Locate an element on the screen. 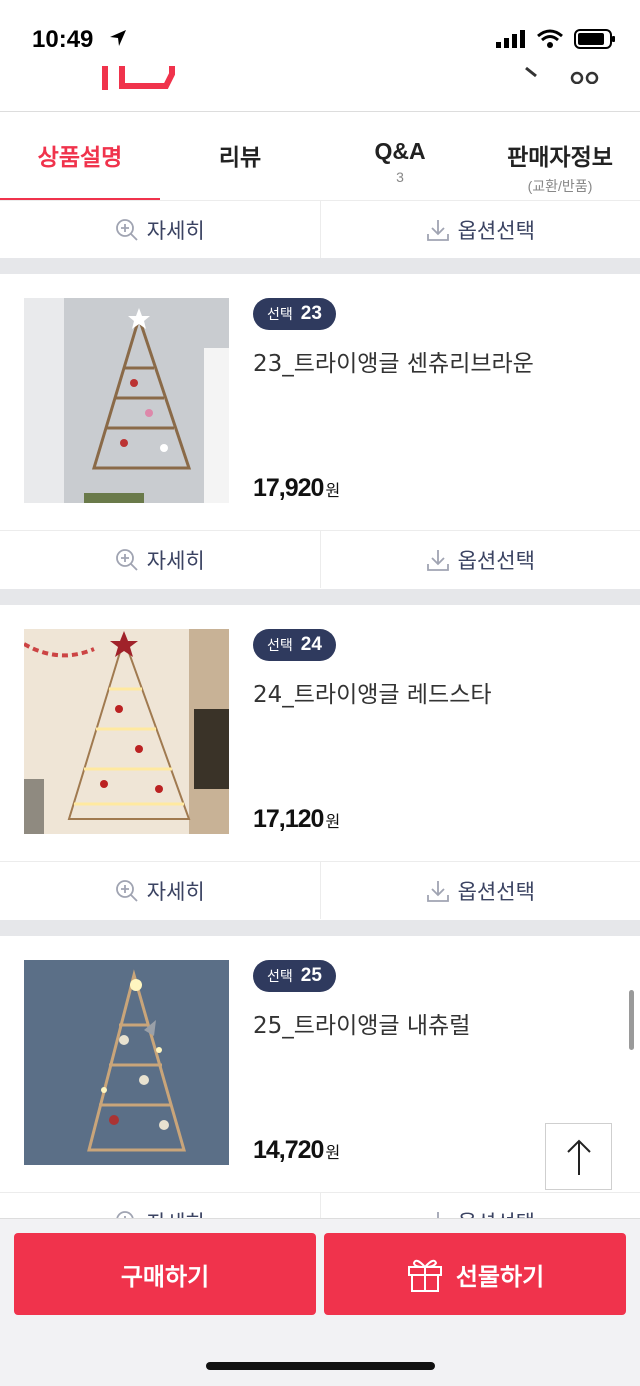  tab-qna: Q&A 3 is located at coordinates (400, 156).